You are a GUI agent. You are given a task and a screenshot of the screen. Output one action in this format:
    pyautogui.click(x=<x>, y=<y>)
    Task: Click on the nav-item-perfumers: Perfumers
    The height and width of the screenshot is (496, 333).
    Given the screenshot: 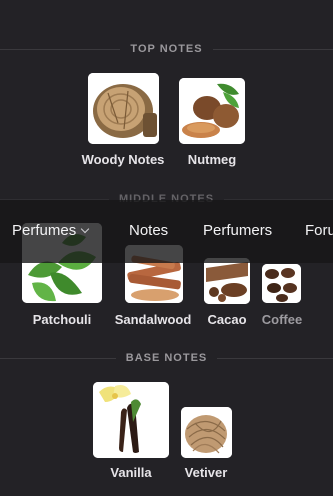 What is the action you would take?
    pyautogui.click(x=237, y=230)
    